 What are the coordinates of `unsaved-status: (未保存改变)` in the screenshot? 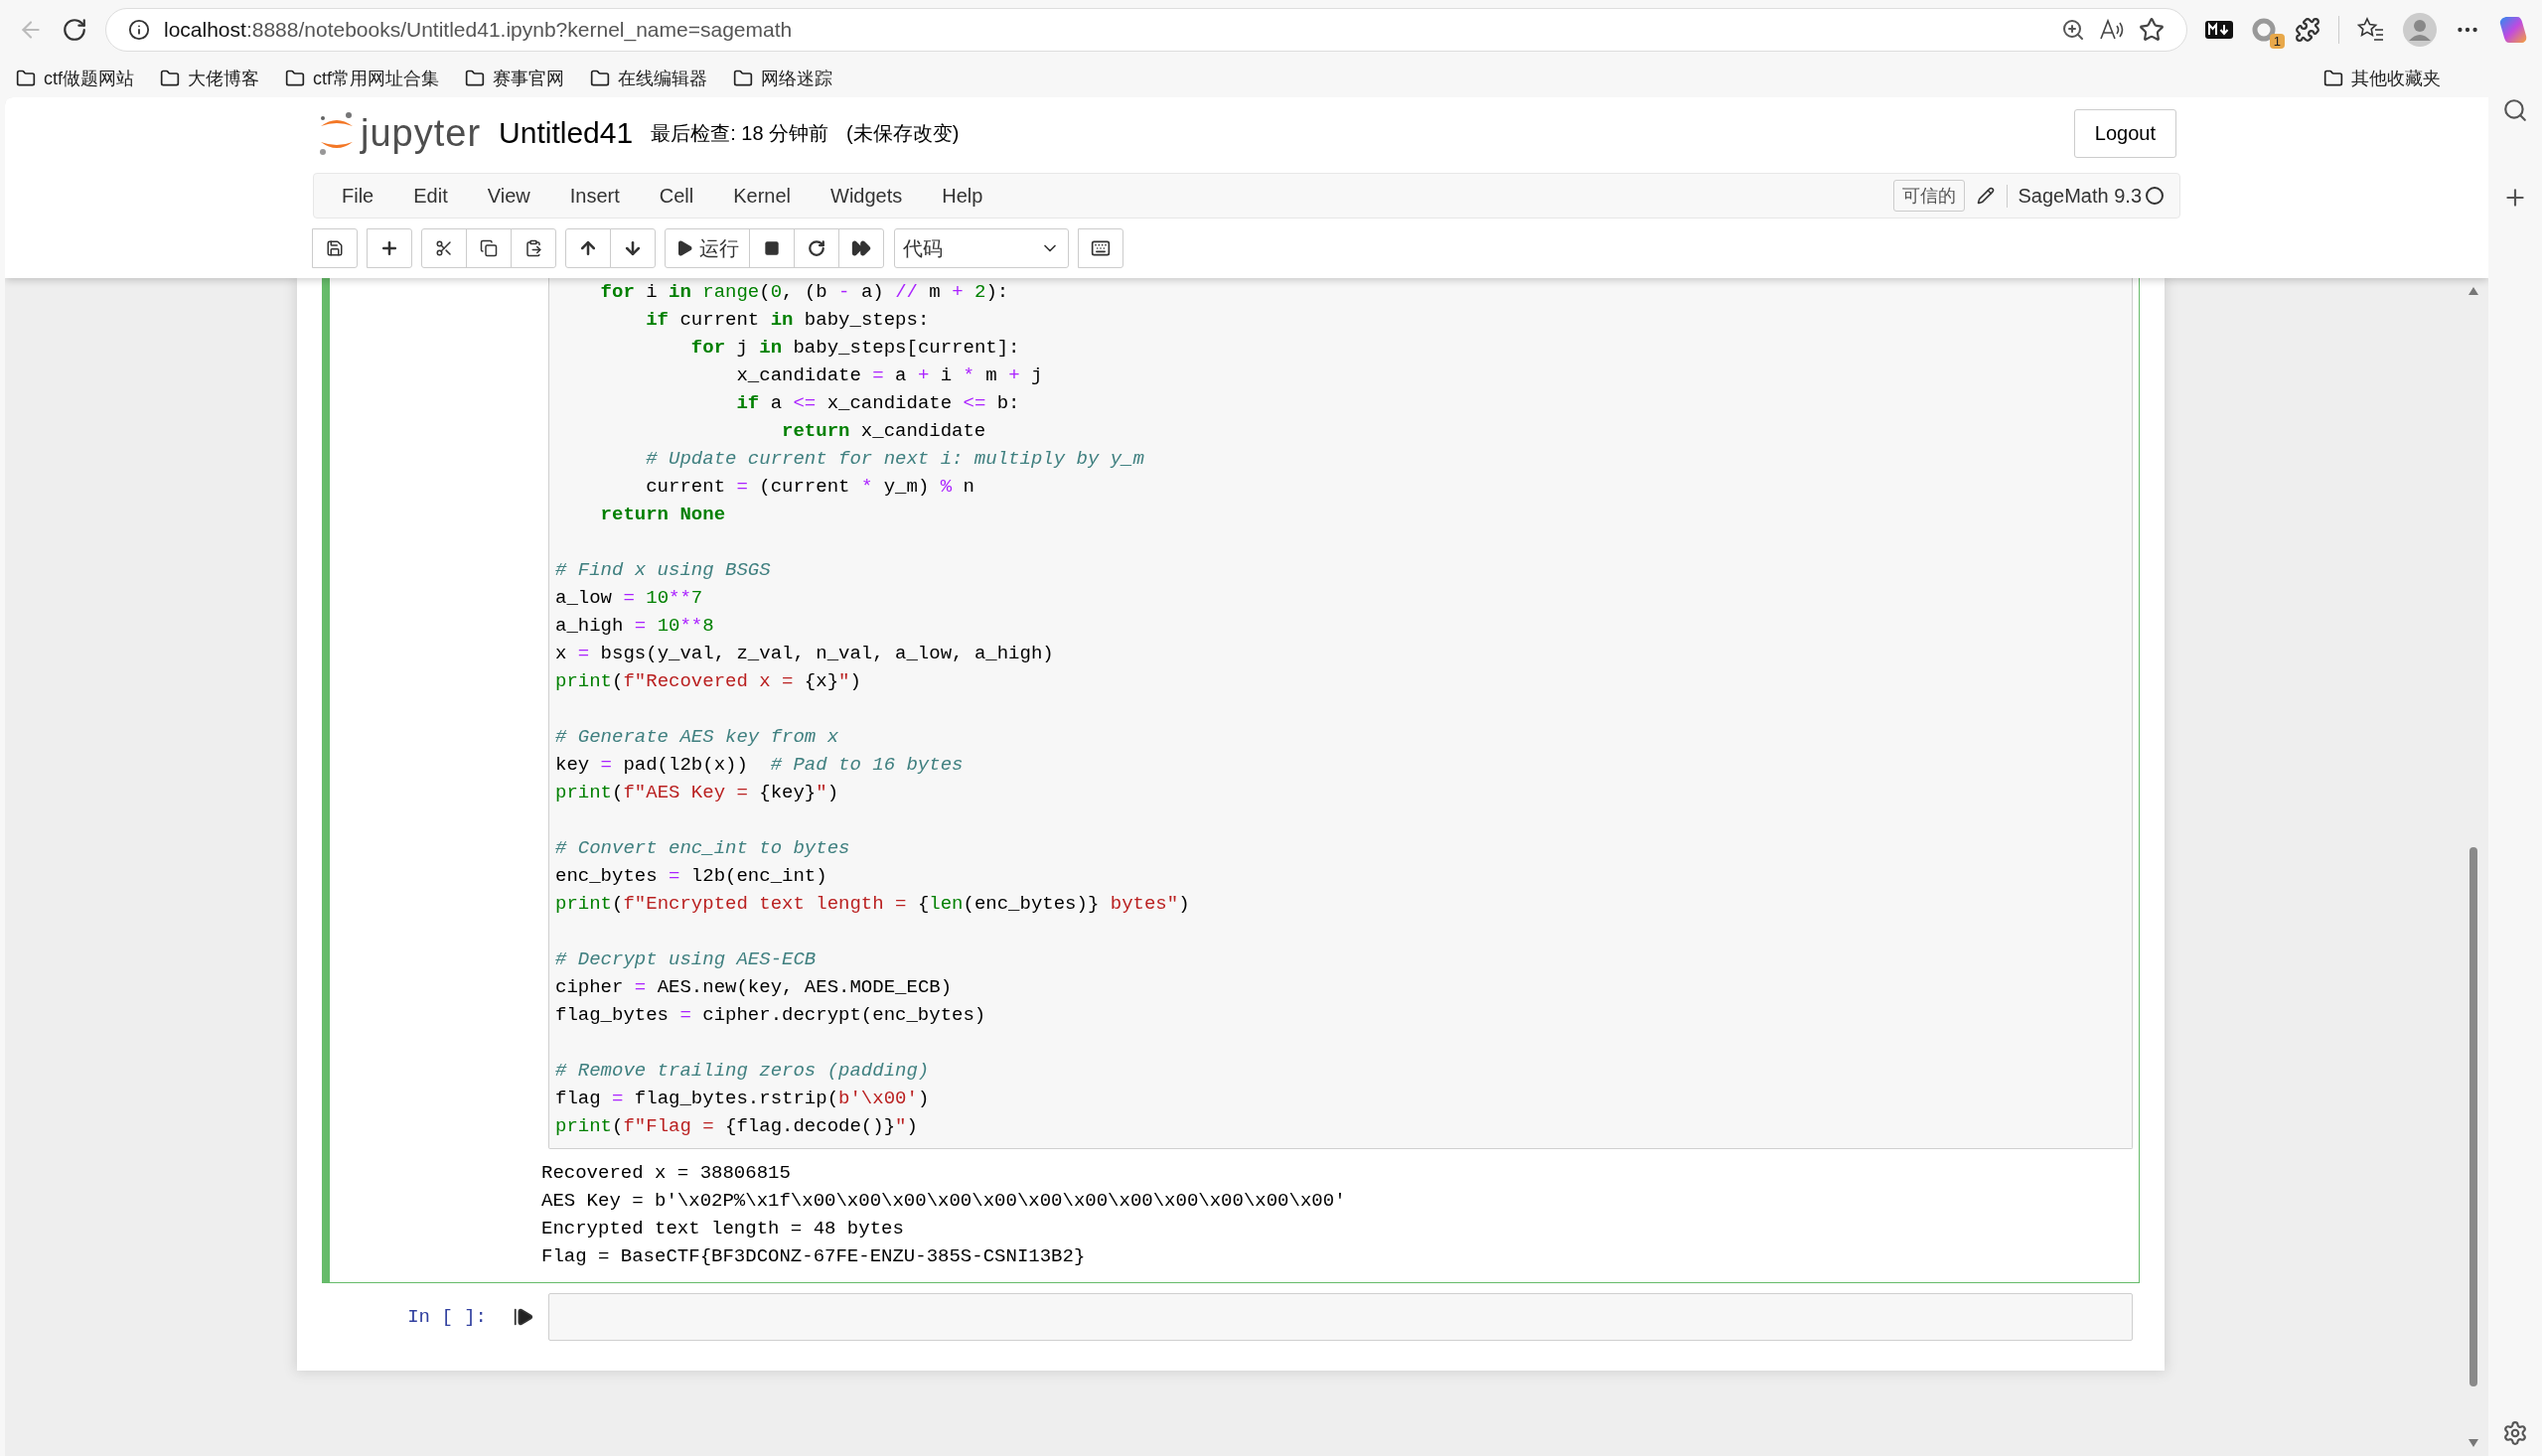 It's located at (903, 133).